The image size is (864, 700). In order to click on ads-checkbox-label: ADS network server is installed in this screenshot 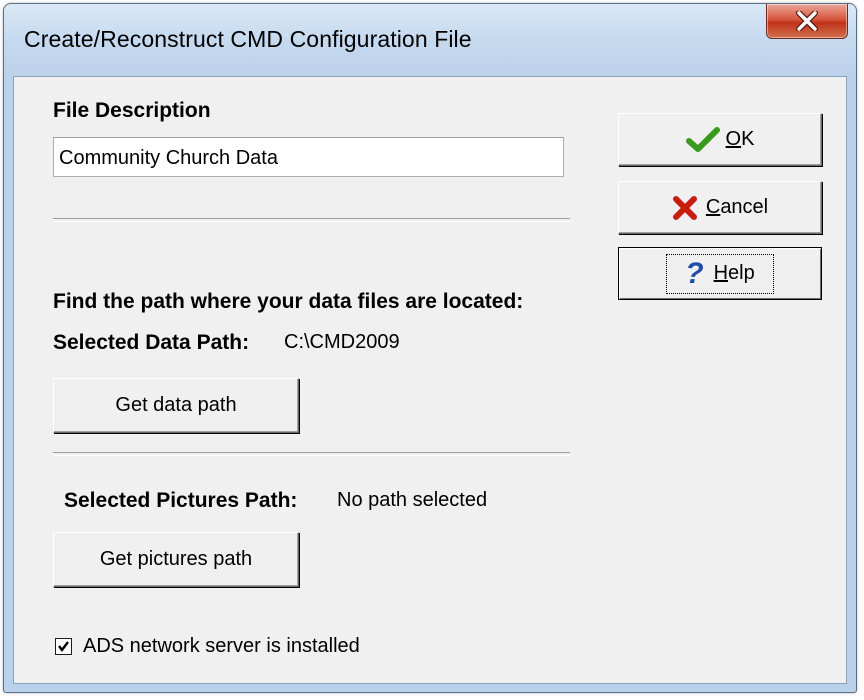, I will do `click(221, 646)`.